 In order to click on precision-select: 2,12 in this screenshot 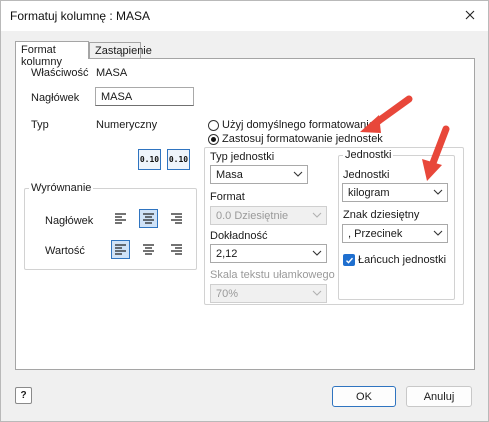, I will do `click(268, 253)`.